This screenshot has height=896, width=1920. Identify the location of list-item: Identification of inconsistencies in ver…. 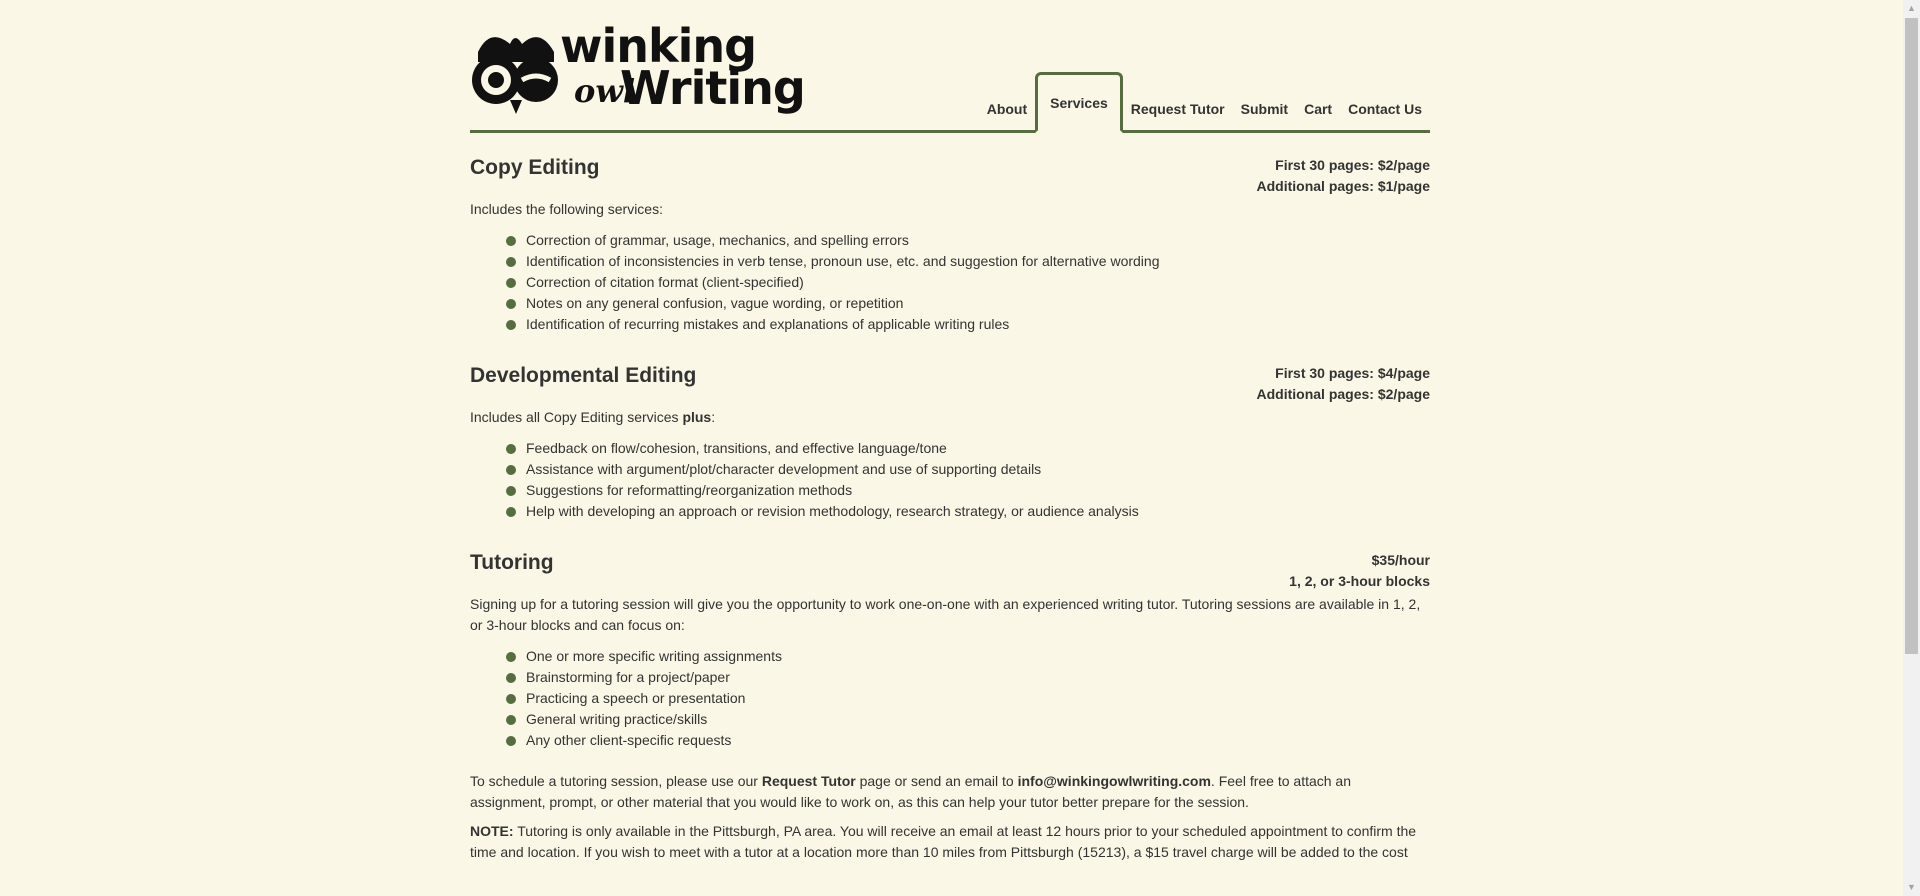
(968, 261).